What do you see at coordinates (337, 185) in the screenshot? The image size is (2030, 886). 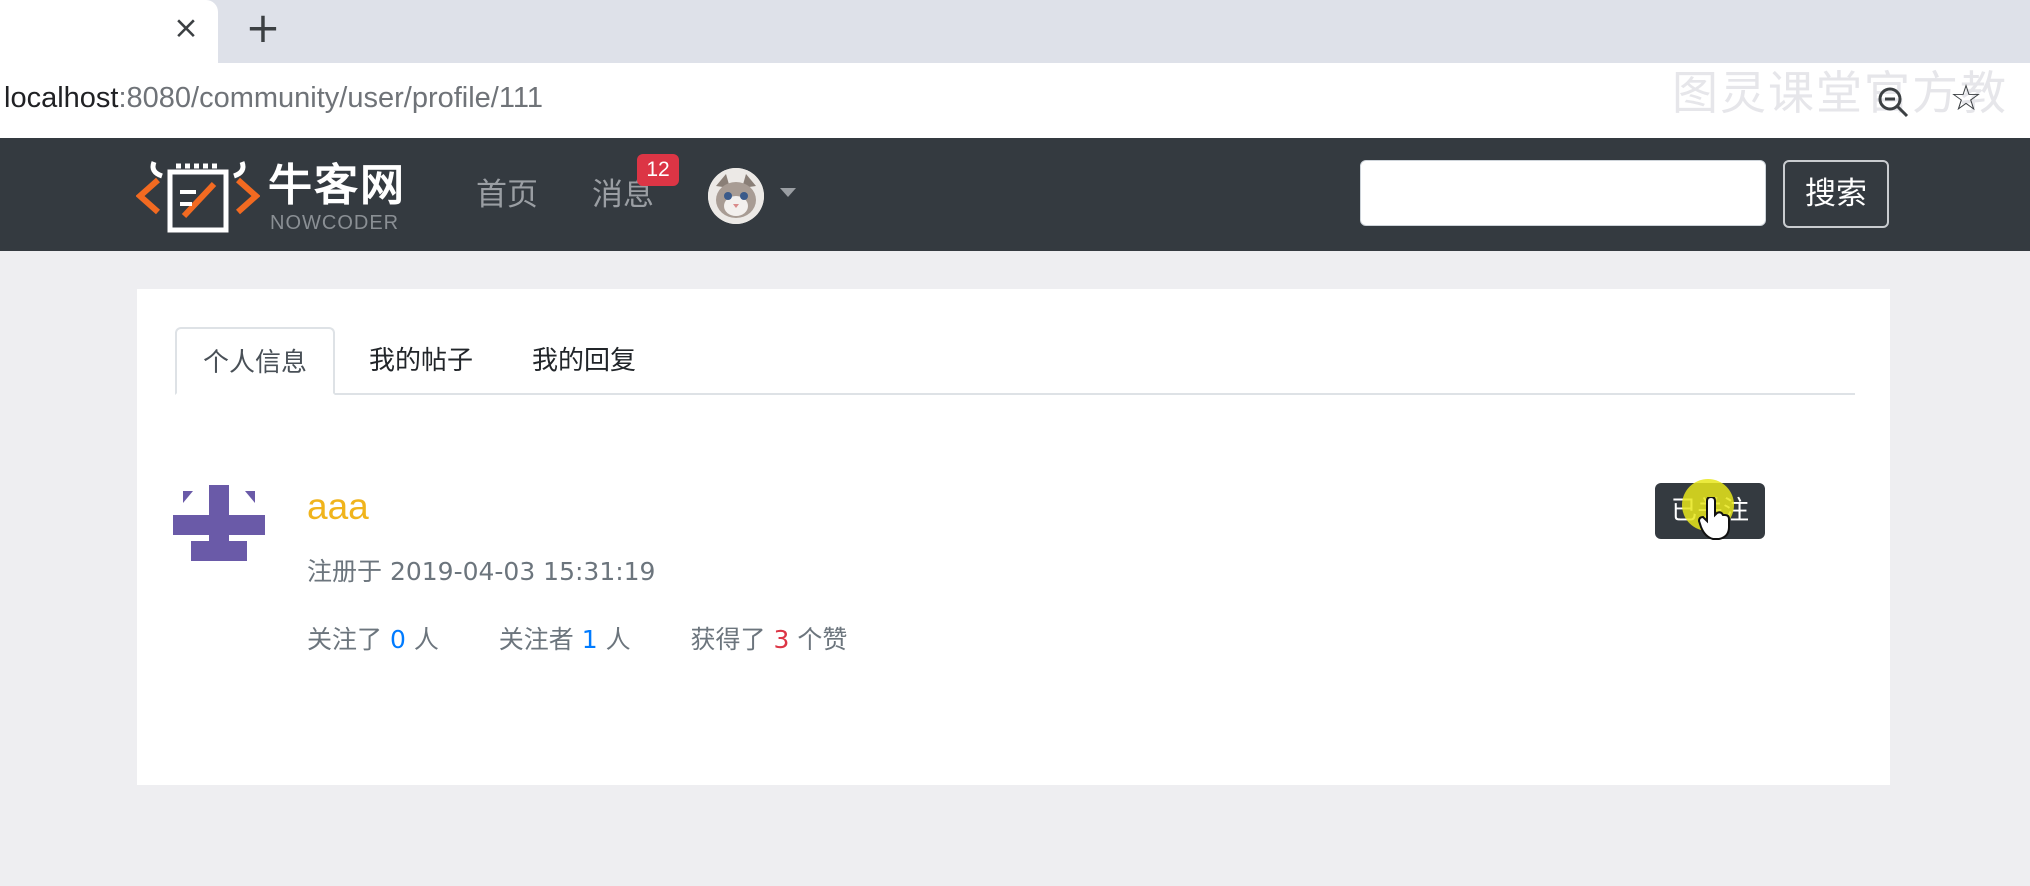 I see `logo-text: 牛客网` at bounding box center [337, 185].